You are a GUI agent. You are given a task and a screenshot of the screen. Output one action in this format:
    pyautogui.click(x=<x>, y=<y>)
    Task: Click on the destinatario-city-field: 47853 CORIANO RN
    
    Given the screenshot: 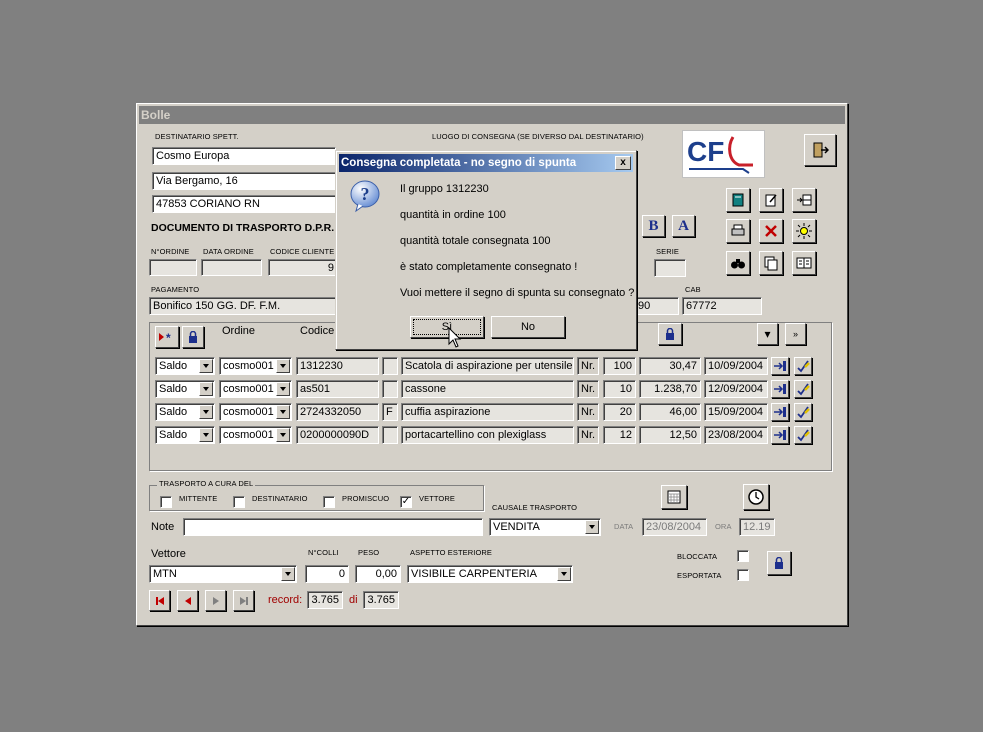 What is the action you would take?
    pyautogui.click(x=244, y=204)
    